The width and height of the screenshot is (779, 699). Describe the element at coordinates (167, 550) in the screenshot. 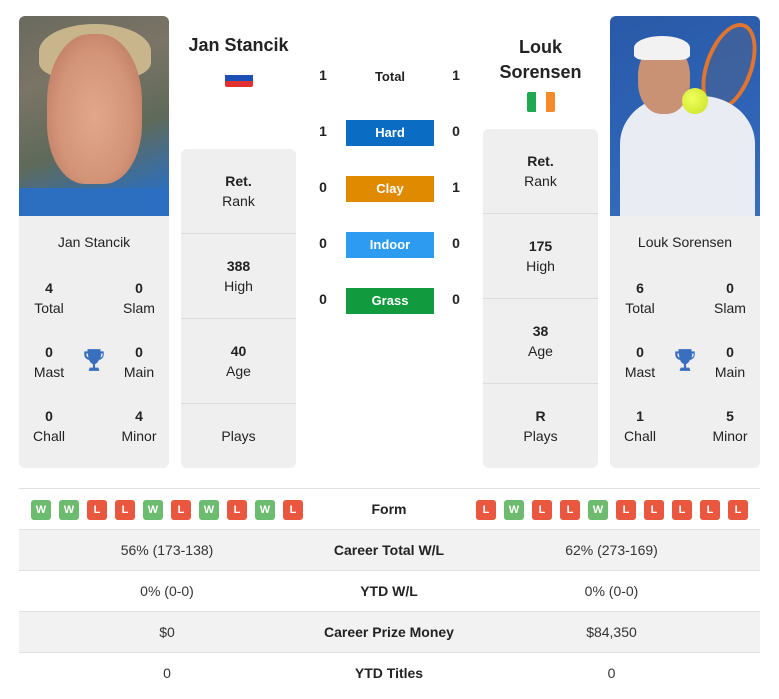

I see `player1-career-wl: 56% (173-138)` at that location.